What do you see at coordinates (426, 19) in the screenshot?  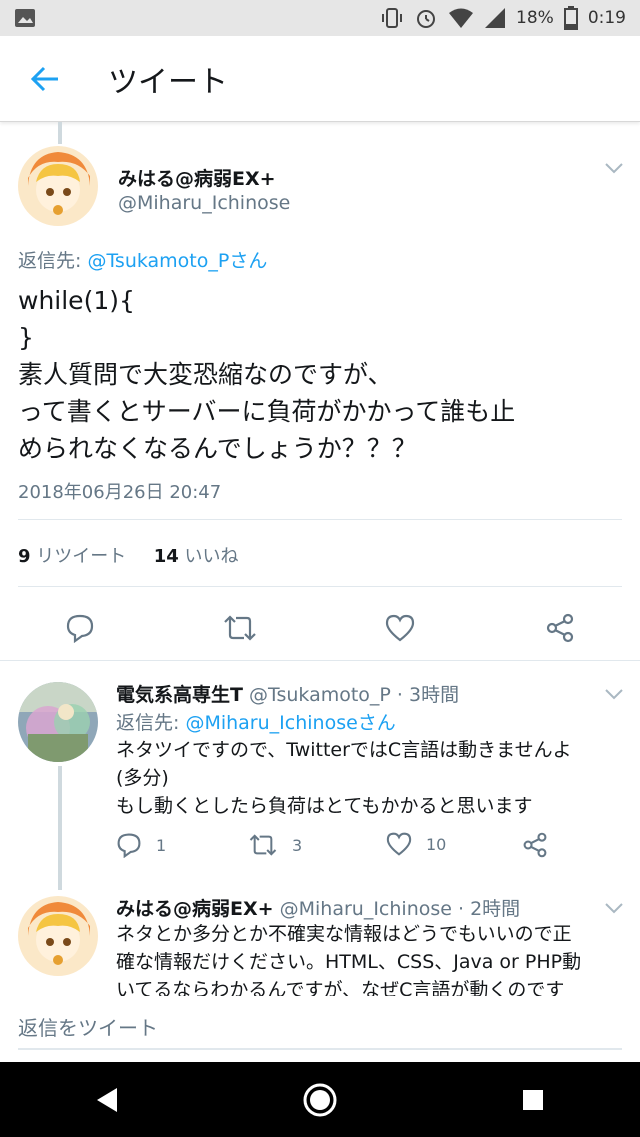 I see `alarm-icon` at bounding box center [426, 19].